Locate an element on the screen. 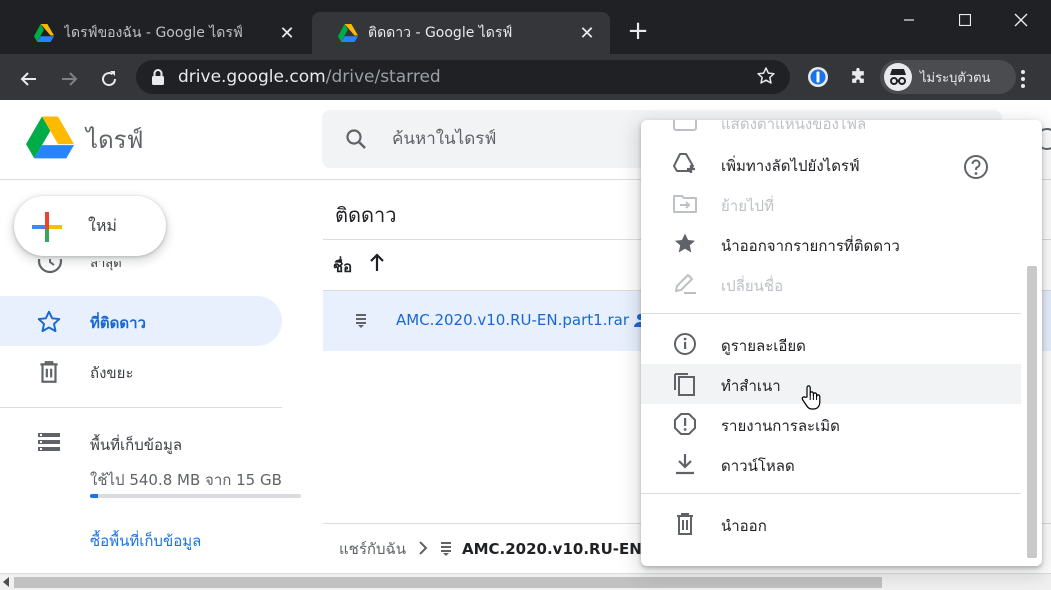  breadcrumb: แชร์กับฉัน AMC.2020.v10.RU-EN.pa is located at coordinates (503, 549).